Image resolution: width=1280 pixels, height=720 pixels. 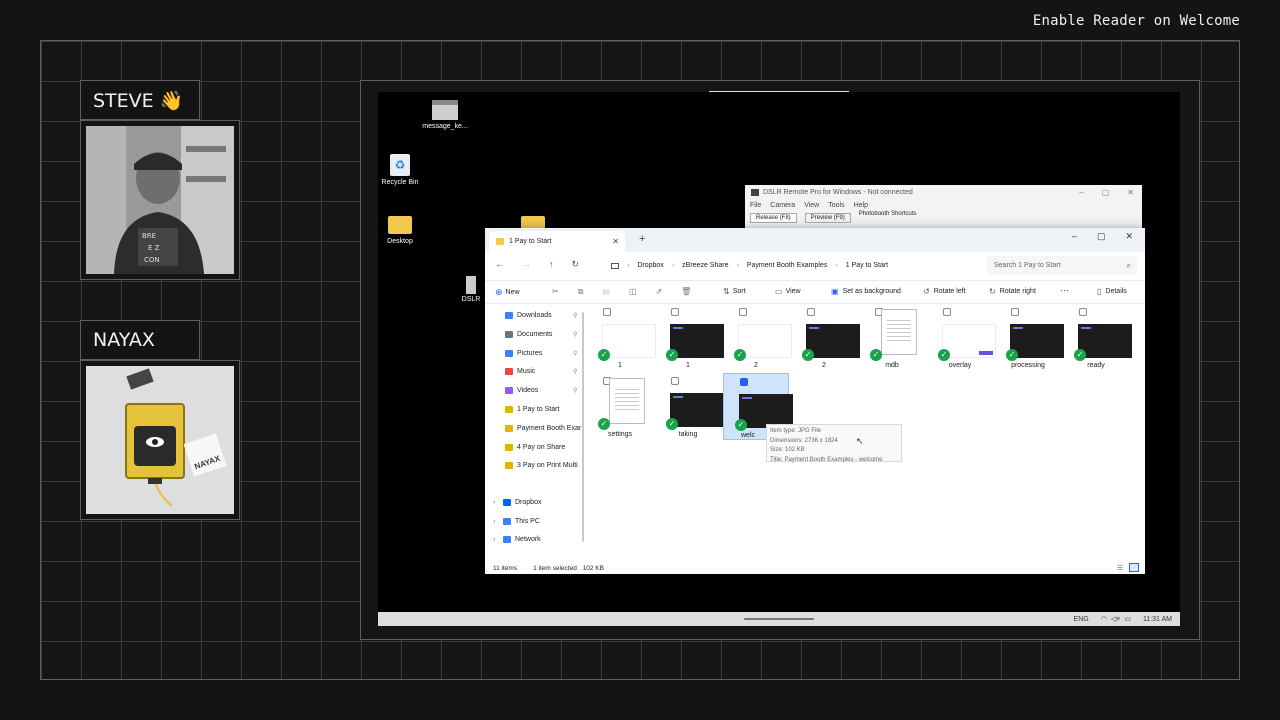 What do you see at coordinates (650, 265) in the screenshot?
I see `breadcrumb-dropbox: Dropbox` at bounding box center [650, 265].